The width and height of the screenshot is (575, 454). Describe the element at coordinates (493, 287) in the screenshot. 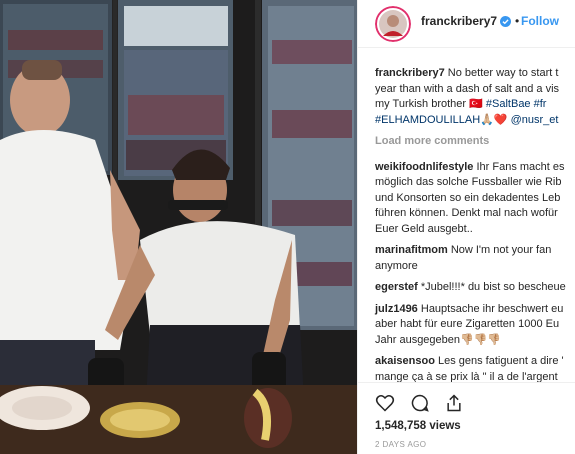

I see `comment-text: *Jubel!!!* du bist so bescheue` at that location.